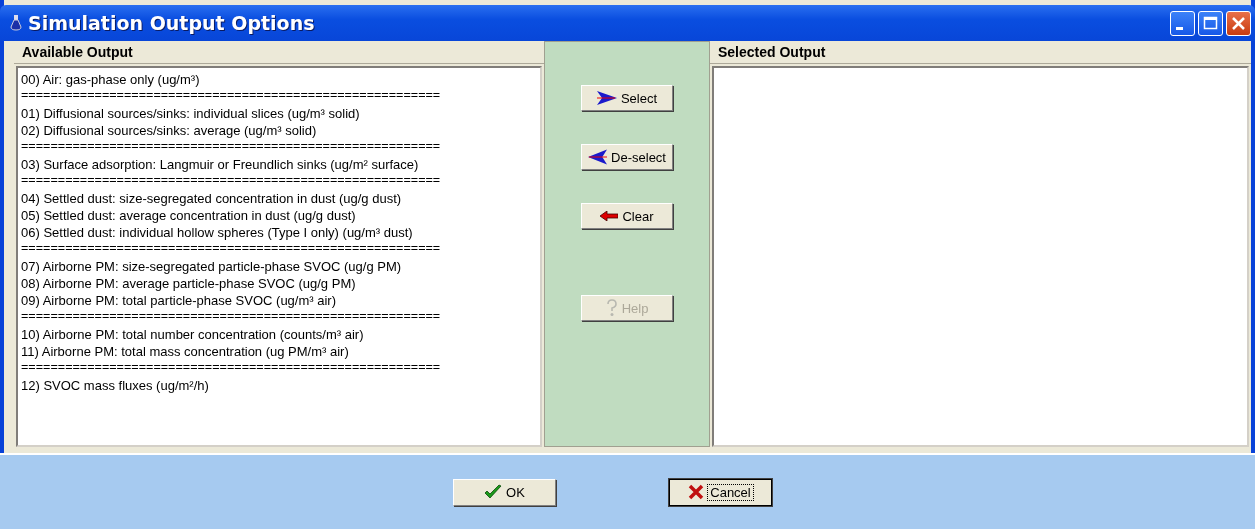 The height and width of the screenshot is (529, 1255). Describe the element at coordinates (279, 266) in the screenshot. I see `list-item: 07) Airborne PM: size-segregated particle-phase SVOC (ug/g PM)` at that location.